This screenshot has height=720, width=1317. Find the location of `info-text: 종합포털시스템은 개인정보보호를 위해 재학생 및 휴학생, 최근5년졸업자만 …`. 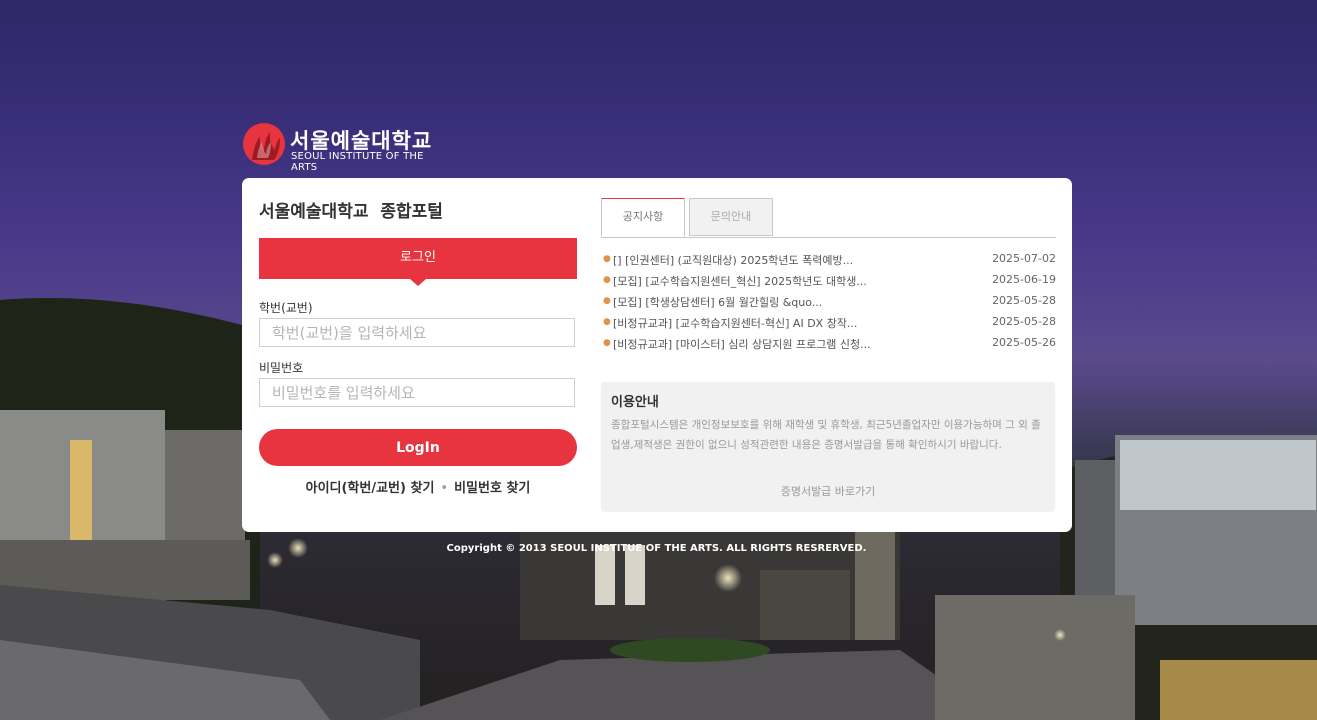

info-text: 종합포털시스템은 개인정보보호를 위해 재학생 및 휴학생, 최근5년졸업자만 … is located at coordinates (826, 435).